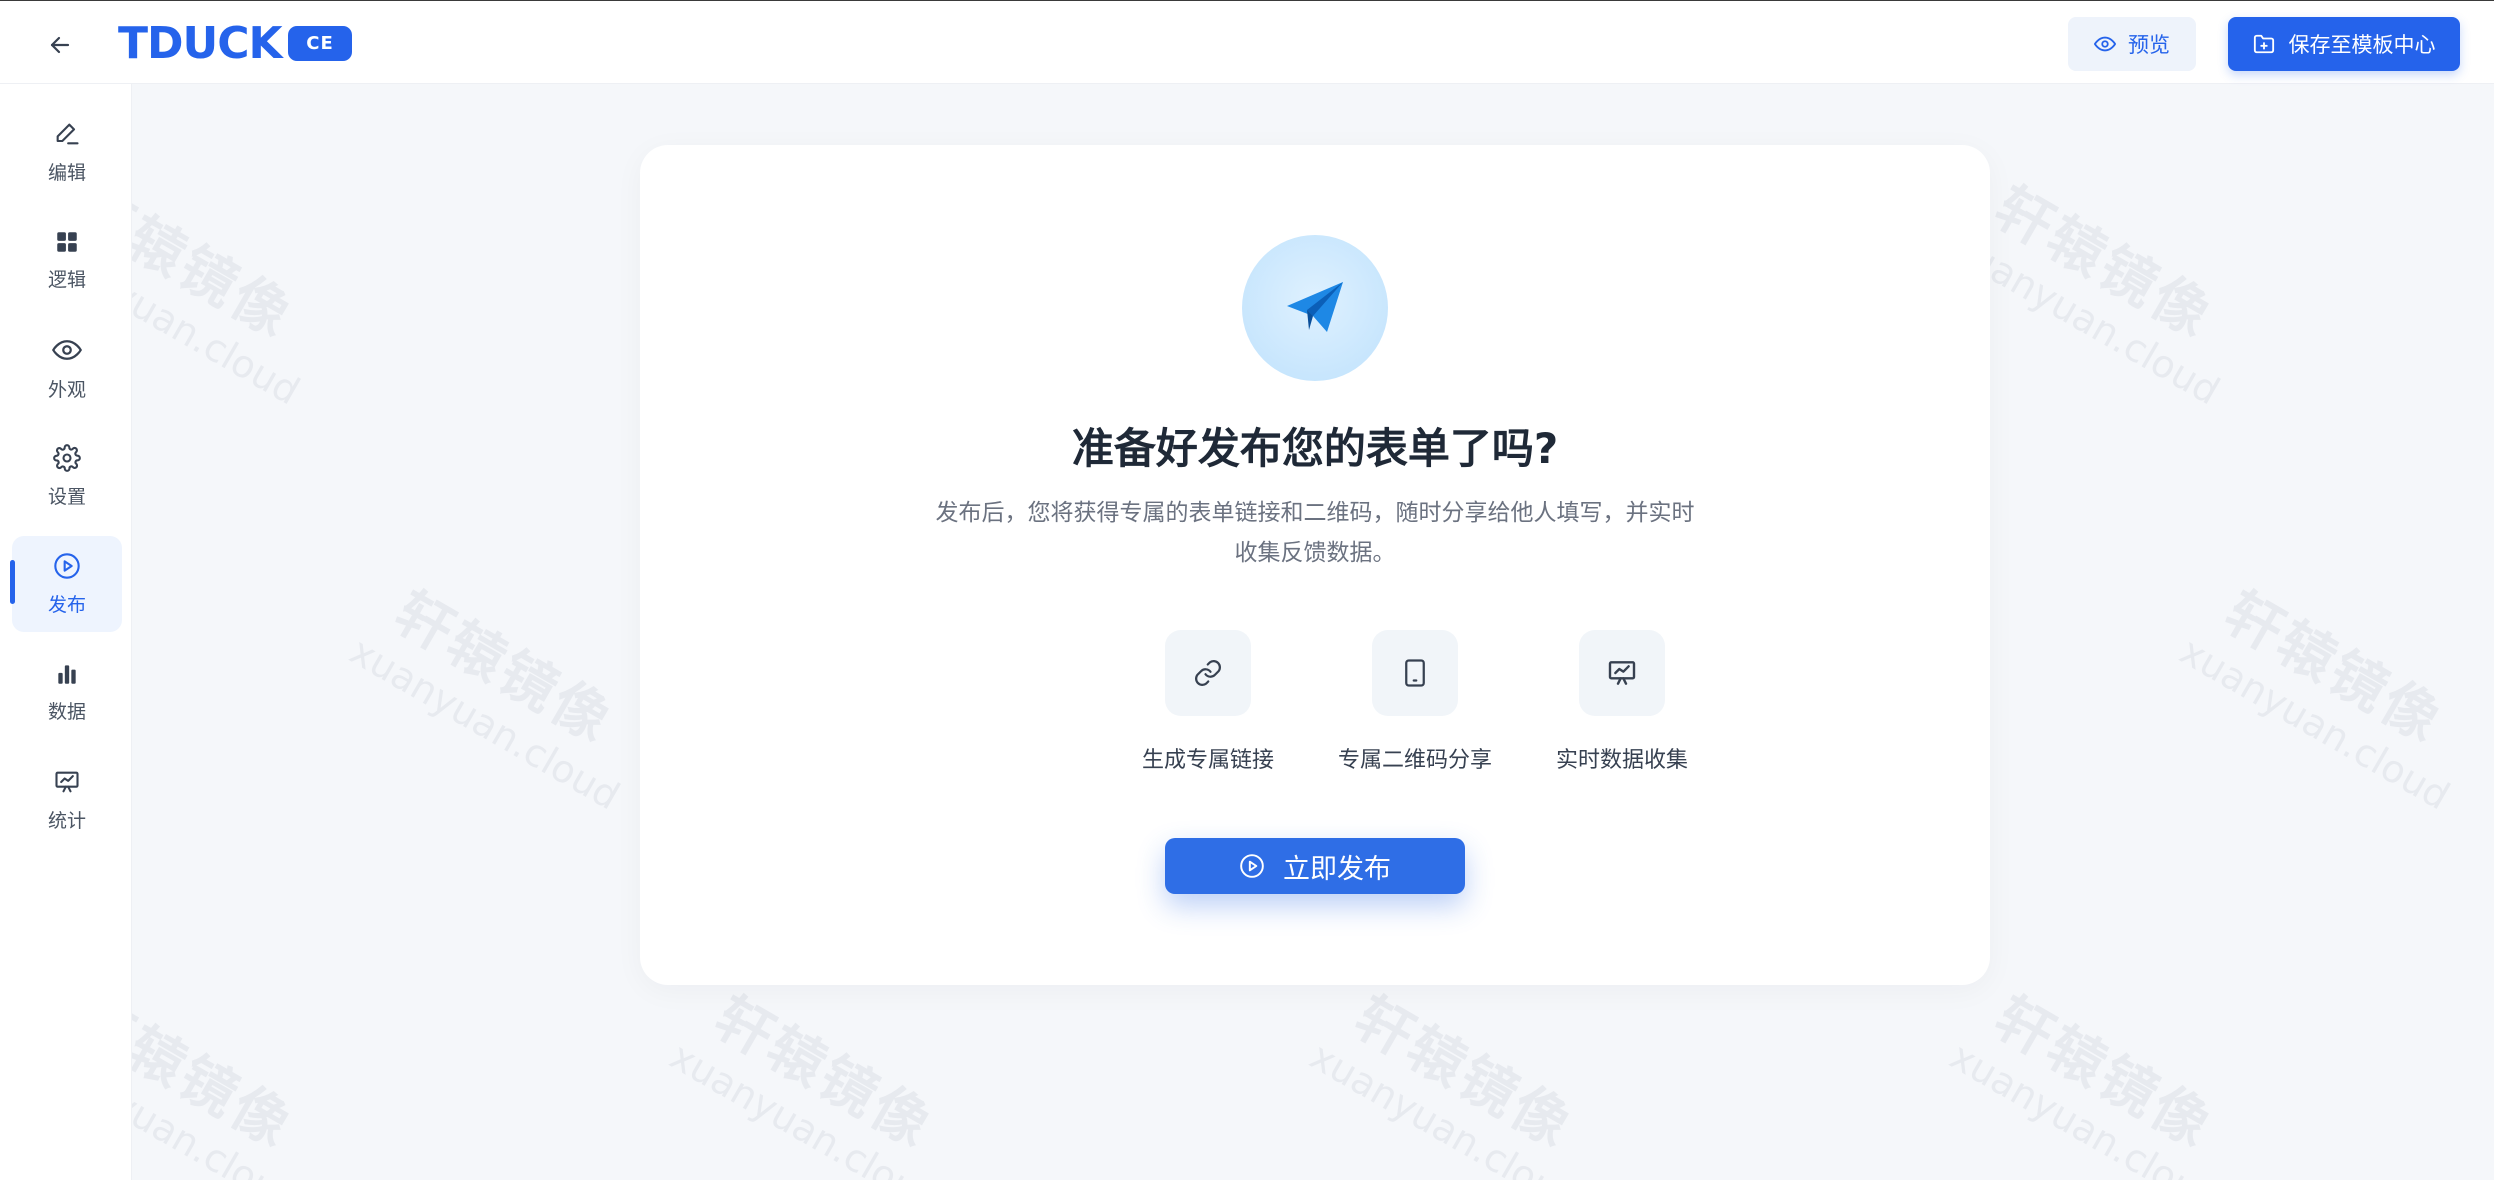 The height and width of the screenshot is (1180, 2494). Describe the element at coordinates (200, 43) in the screenshot. I see `app-logo: TDUCK` at that location.